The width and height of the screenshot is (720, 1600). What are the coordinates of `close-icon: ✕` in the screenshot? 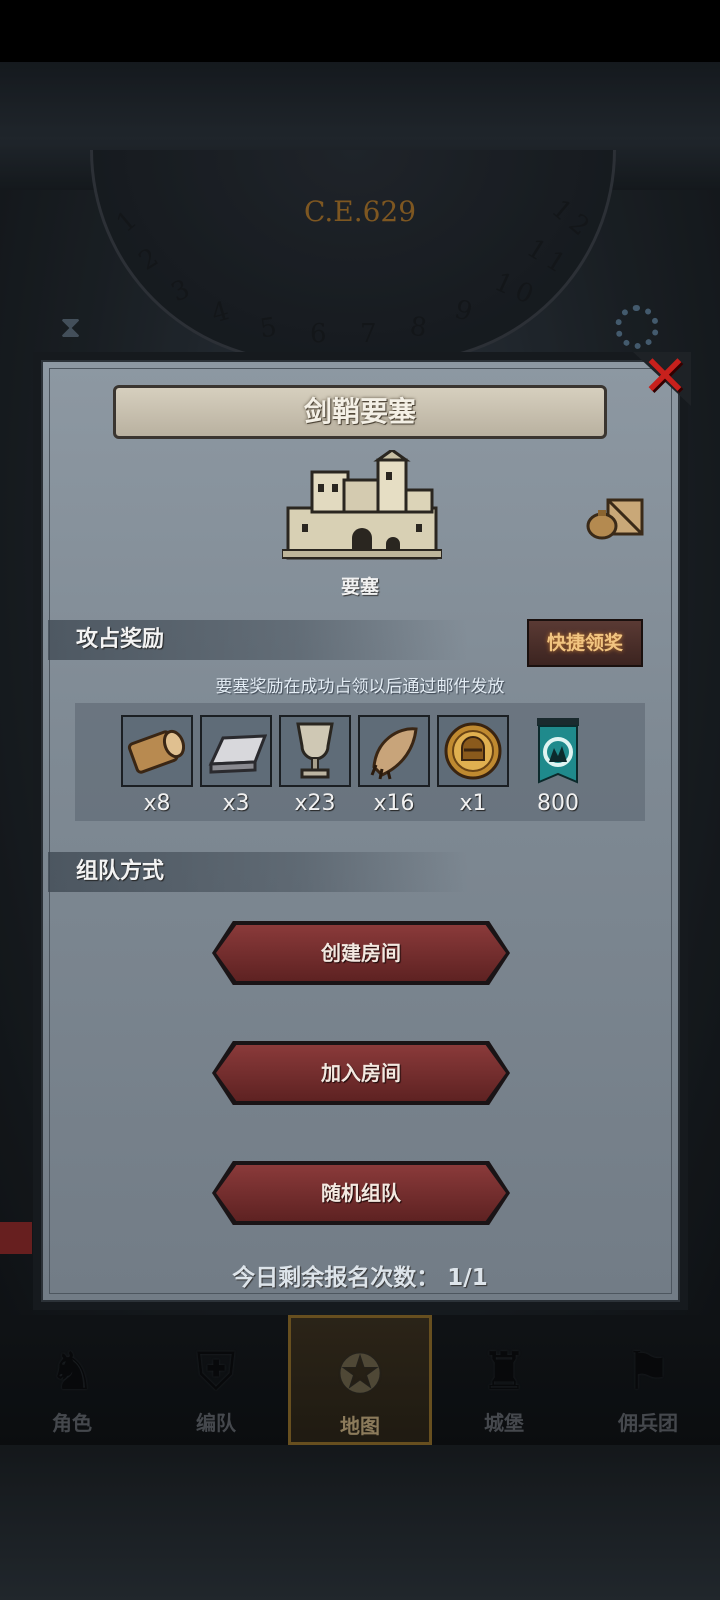 It's located at (665, 377).